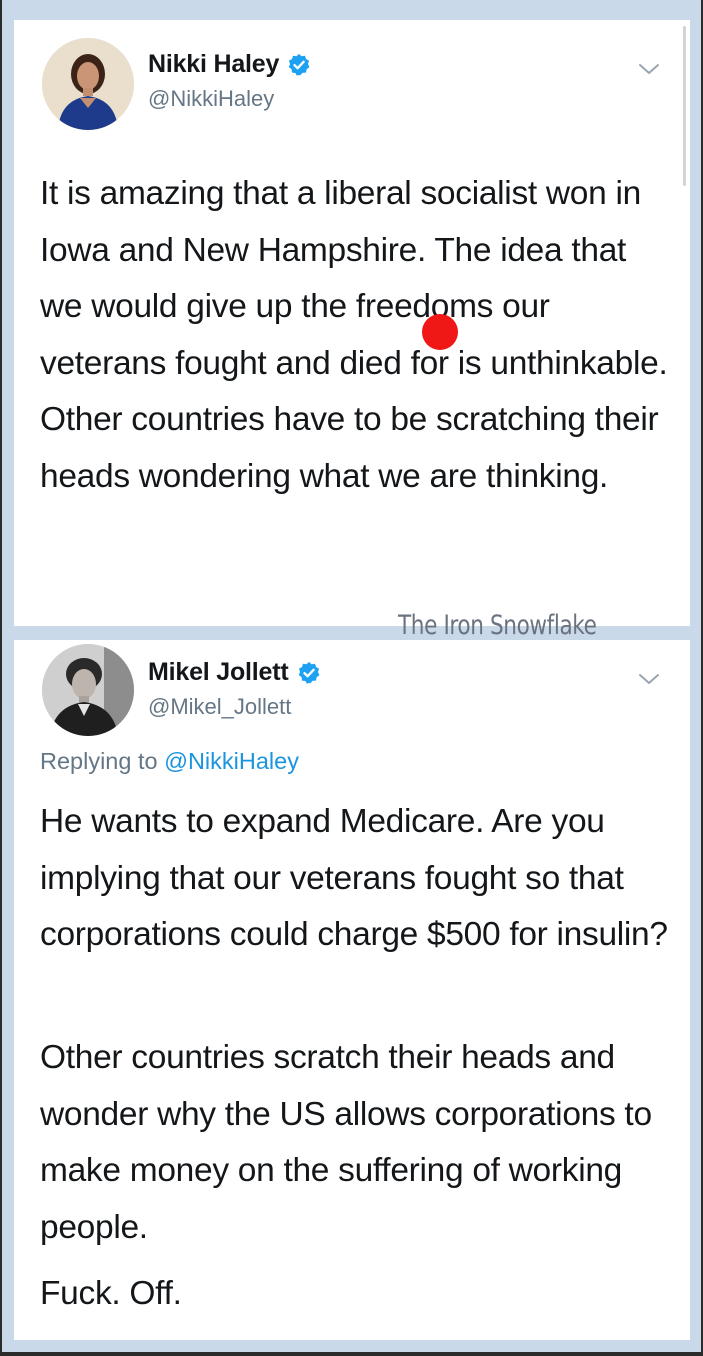 The width and height of the screenshot is (703, 1356). What do you see at coordinates (111, 1293) in the screenshot?
I see `reply-text-paragraph: Fuck. Off.` at bounding box center [111, 1293].